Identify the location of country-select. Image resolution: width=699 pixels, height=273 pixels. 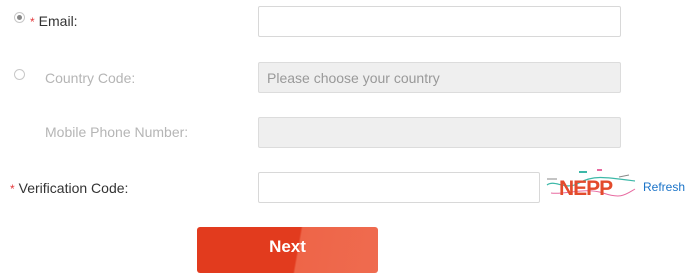
(439, 77).